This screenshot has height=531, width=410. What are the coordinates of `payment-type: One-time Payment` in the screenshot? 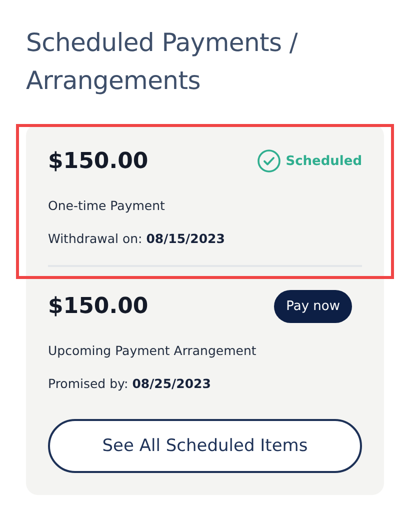 It's located at (107, 205).